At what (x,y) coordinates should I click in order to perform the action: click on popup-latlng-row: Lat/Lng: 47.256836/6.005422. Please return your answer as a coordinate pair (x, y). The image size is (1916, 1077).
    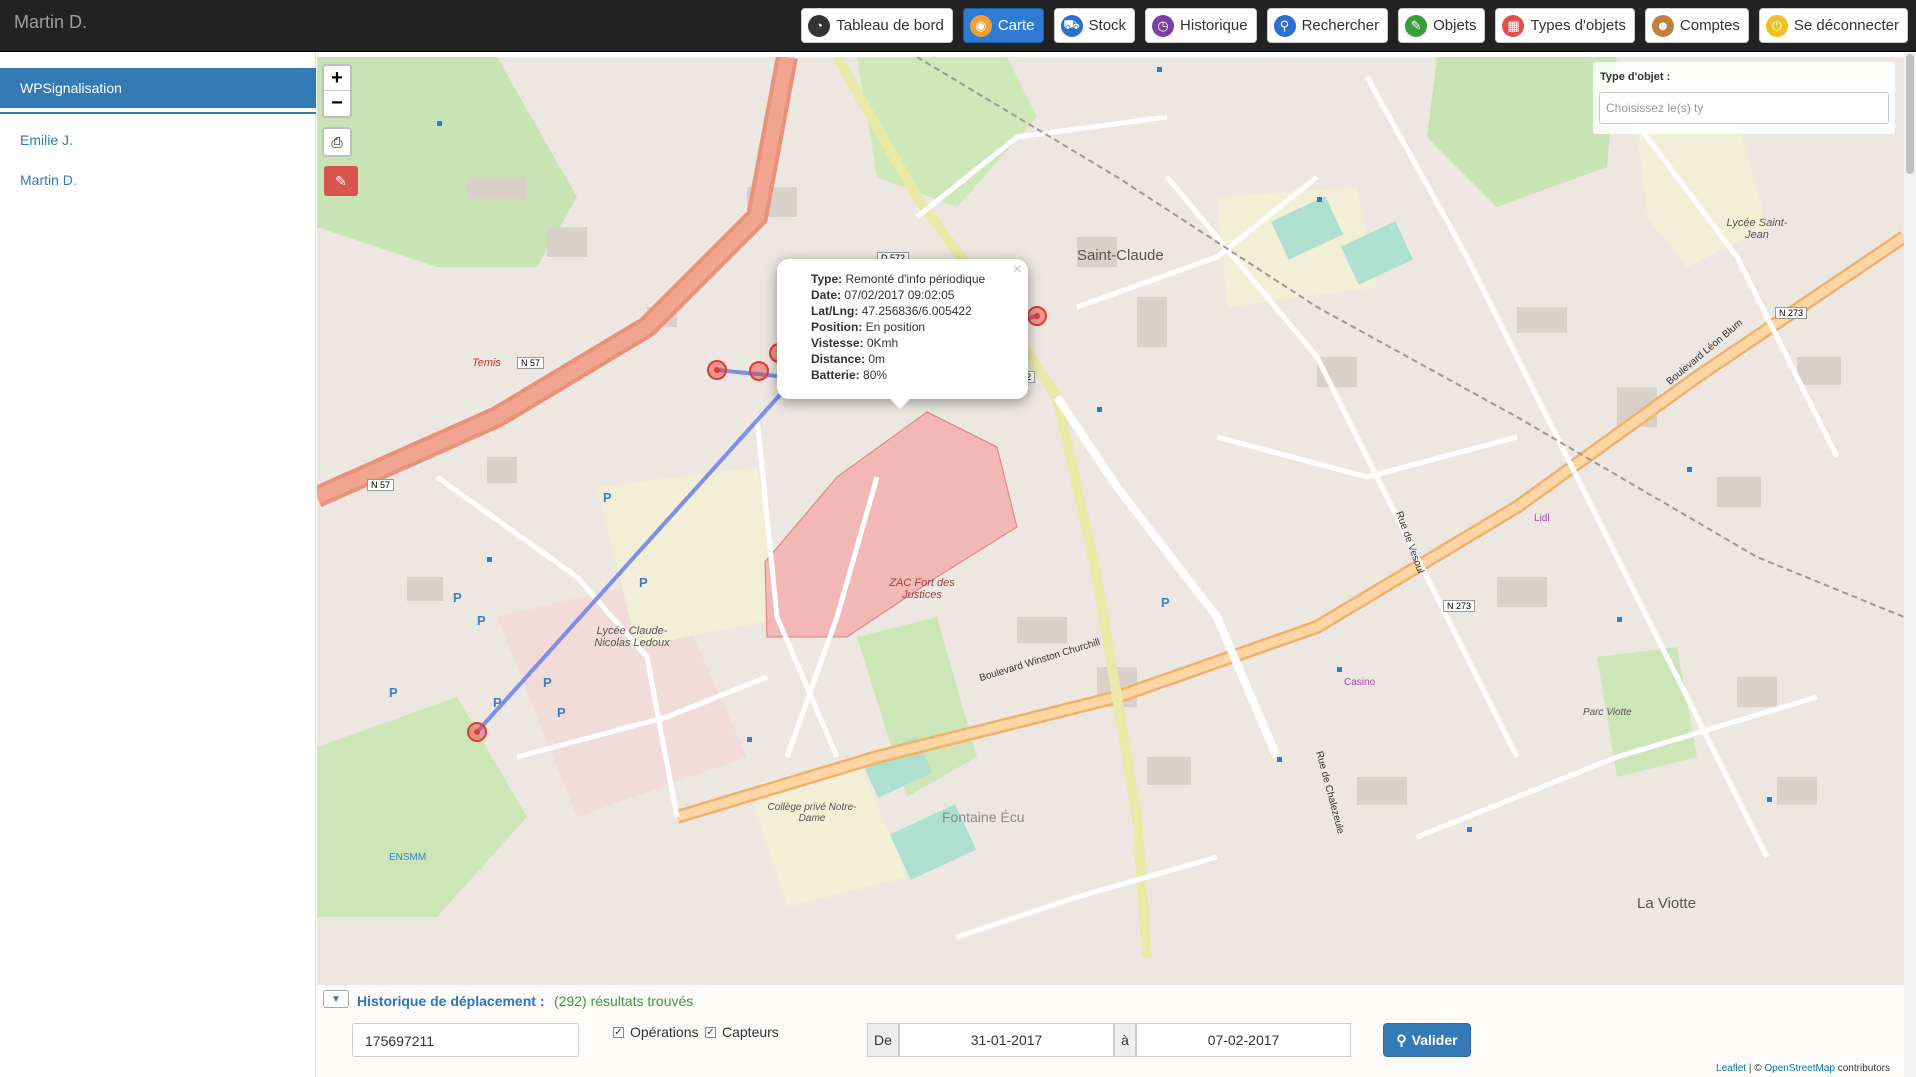
    Looking at the image, I should click on (891, 311).